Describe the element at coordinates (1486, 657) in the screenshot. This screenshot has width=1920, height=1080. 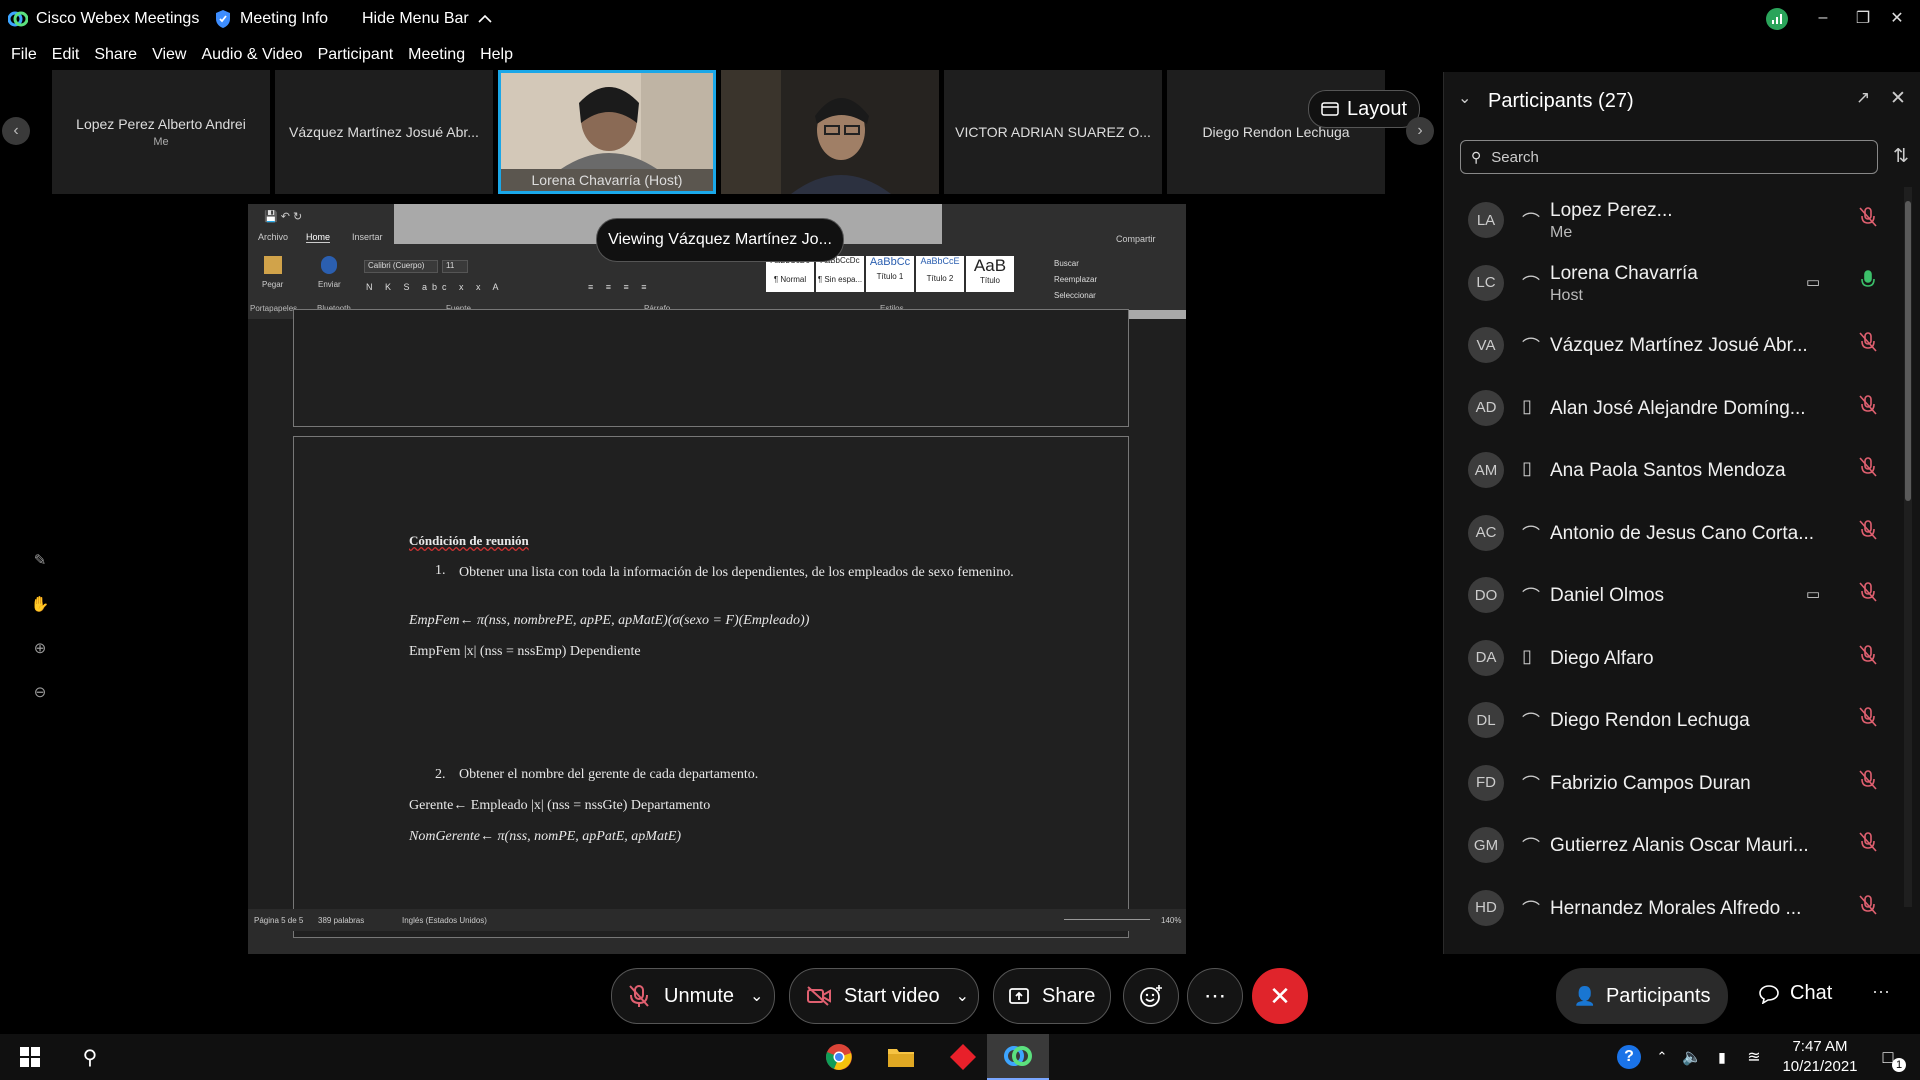
I see `participant-avatar: DA` at that location.